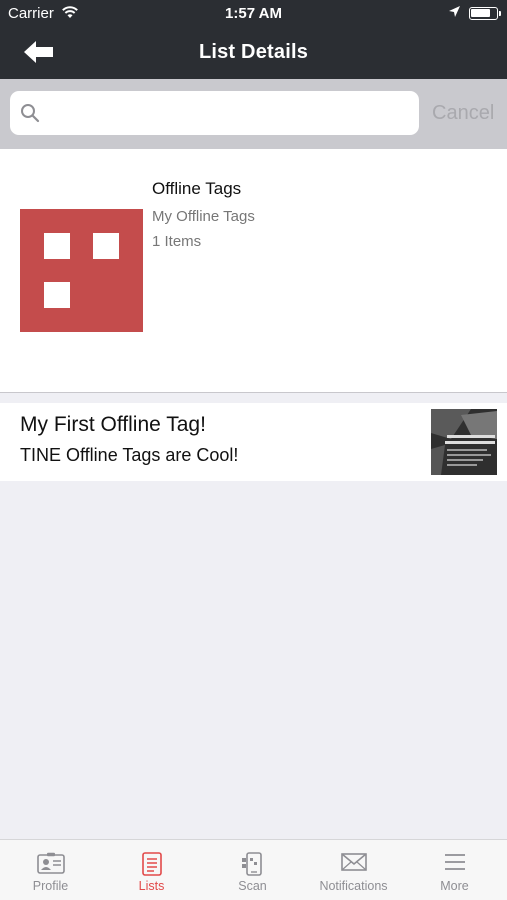 The width and height of the screenshot is (507, 900). I want to click on tab-more: More, so click(454, 870).